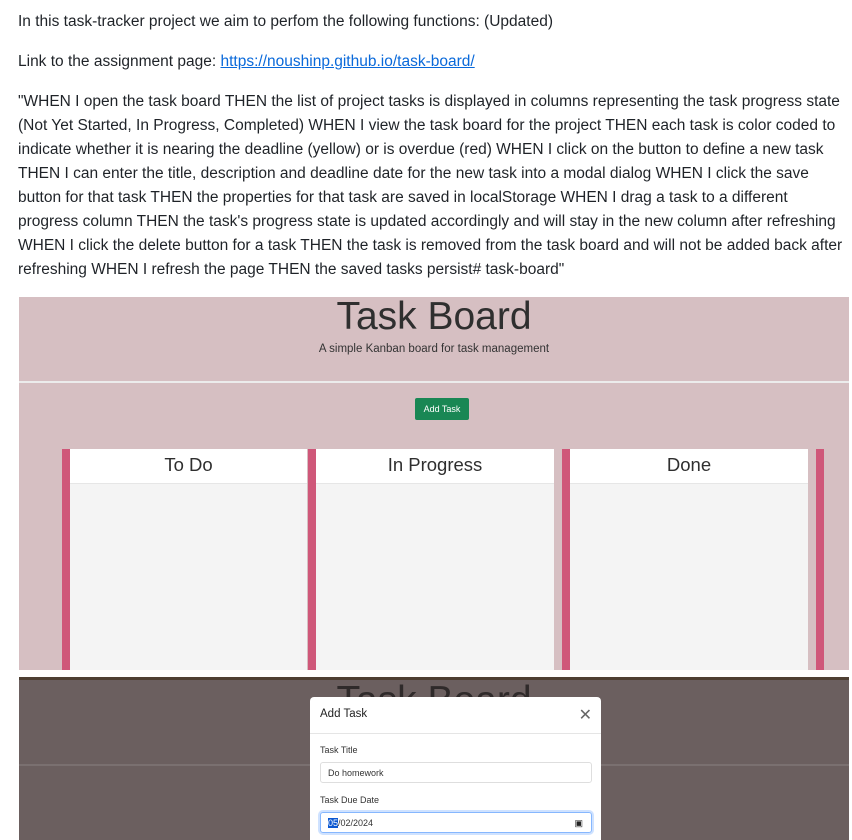 This screenshot has width=852, height=840. Describe the element at coordinates (689, 466) in the screenshot. I see `lane-header: Done` at that location.